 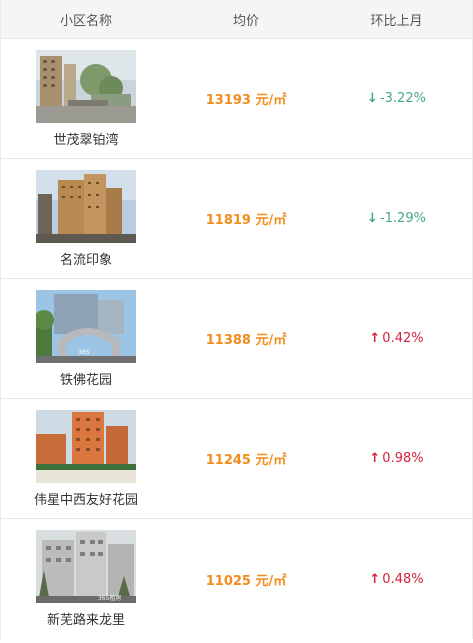 I want to click on community-name: 世茂翠铂湾, so click(x=85, y=138).